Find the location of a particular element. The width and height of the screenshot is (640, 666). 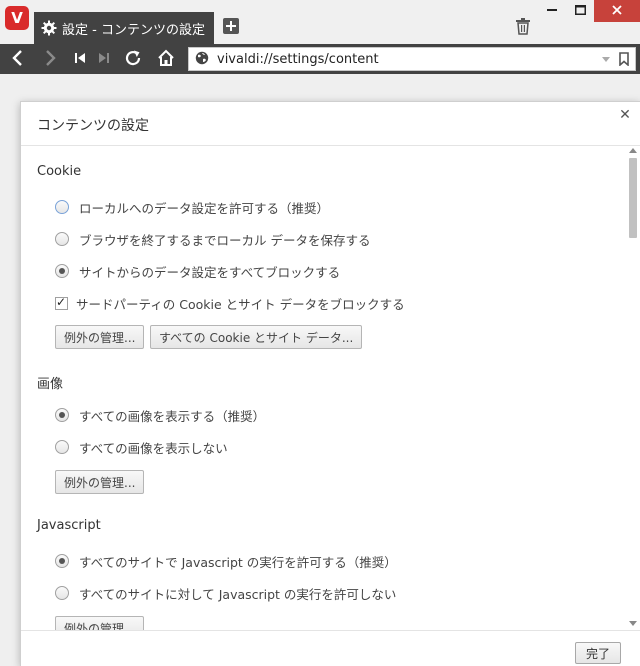

scroll-up-arrow-icon is located at coordinates (633, 150).